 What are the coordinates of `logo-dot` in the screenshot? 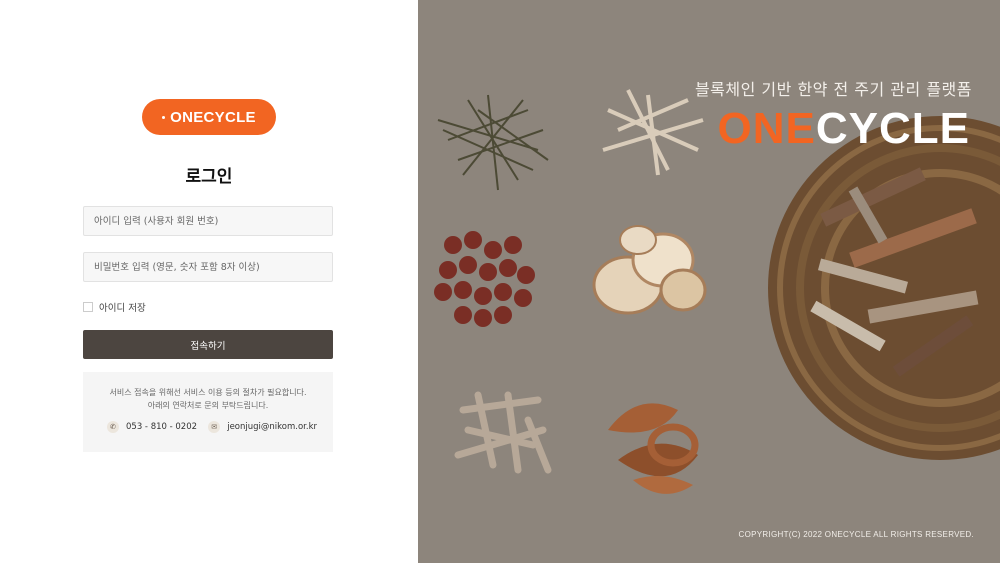 It's located at (164, 117).